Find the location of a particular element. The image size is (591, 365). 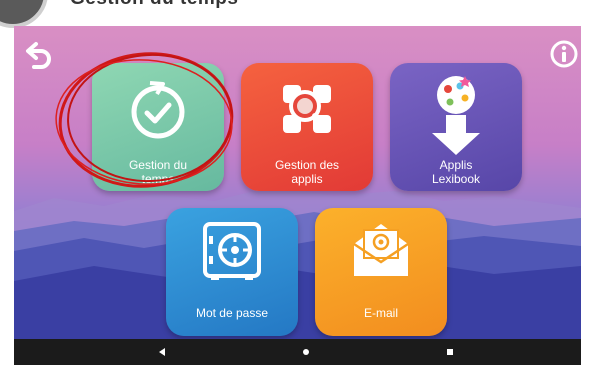

tile-applis-lexibook: Applis Lexibook is located at coordinates (456, 127).